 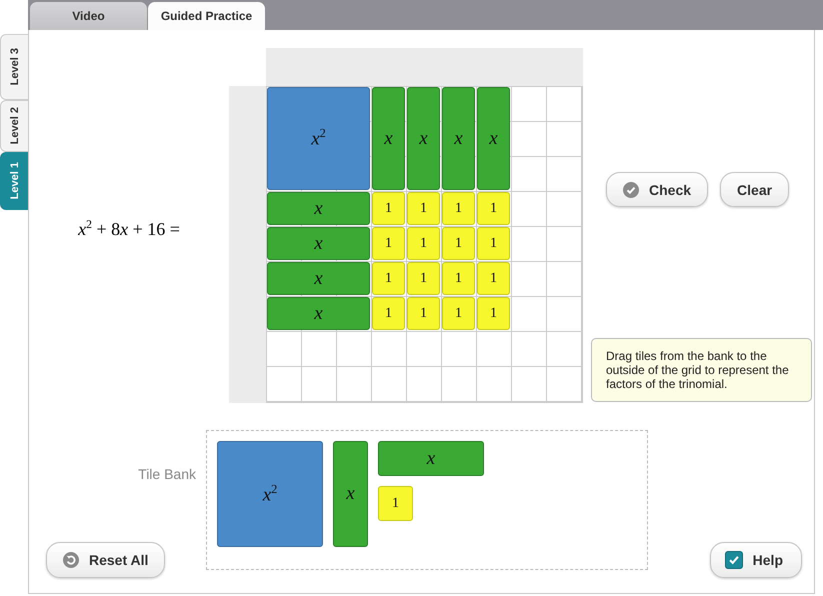 I want to click on tile-bank-label: Tile Bank, so click(x=167, y=474).